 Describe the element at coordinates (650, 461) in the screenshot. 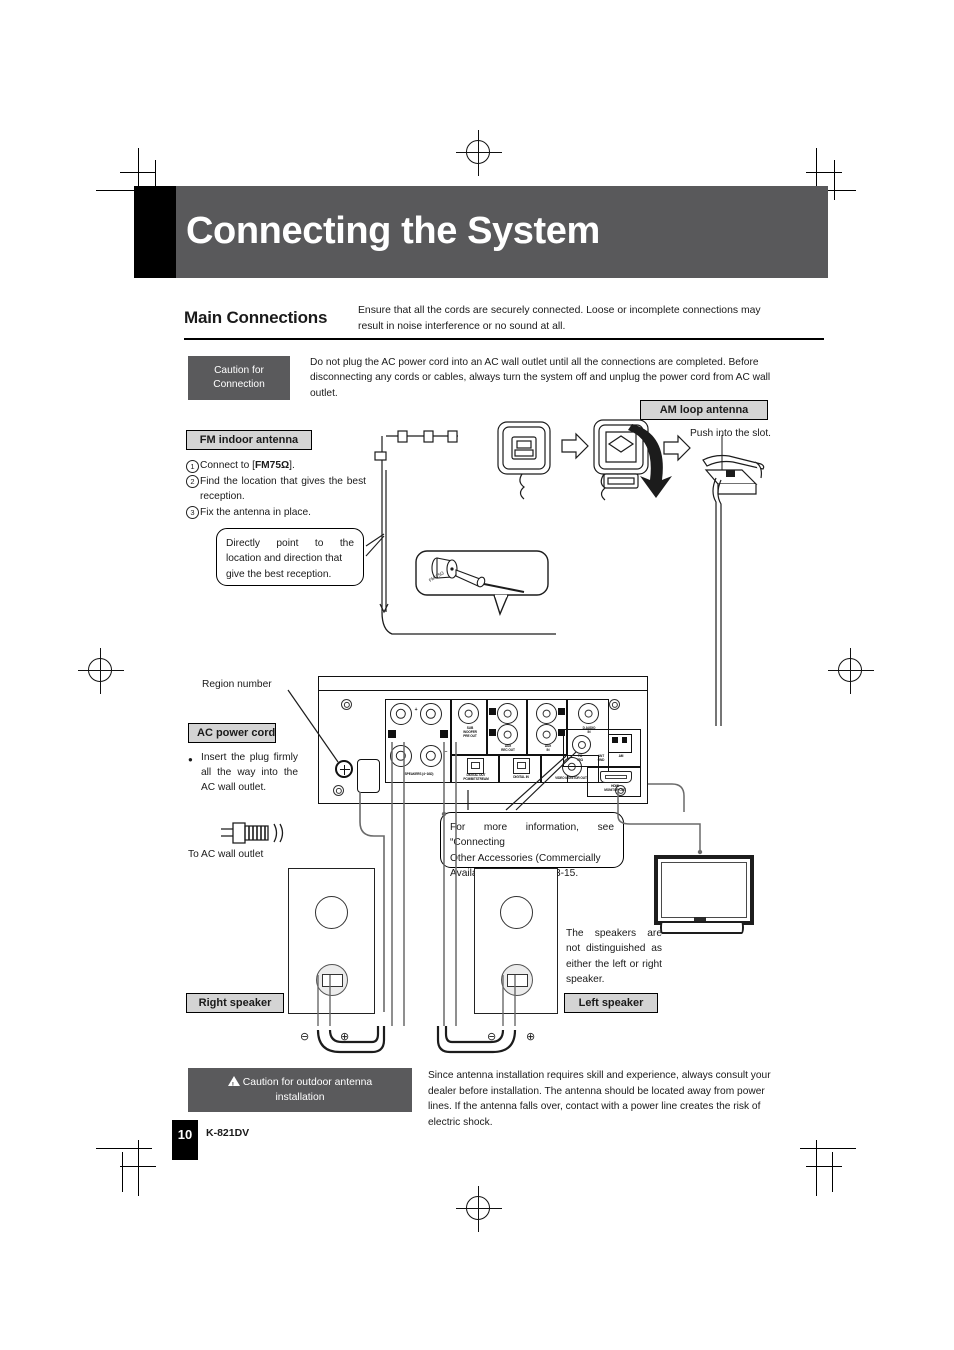

I see `rotate-arrow-icon` at that location.